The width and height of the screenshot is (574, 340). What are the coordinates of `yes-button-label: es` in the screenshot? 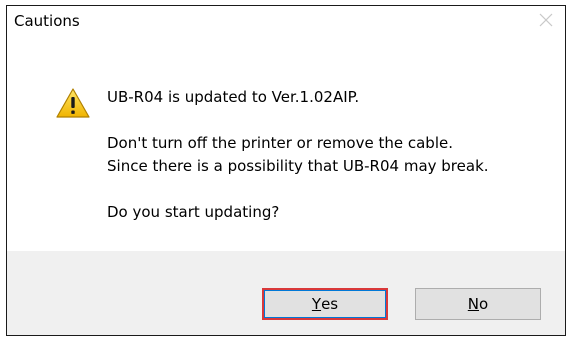 It's located at (330, 304).